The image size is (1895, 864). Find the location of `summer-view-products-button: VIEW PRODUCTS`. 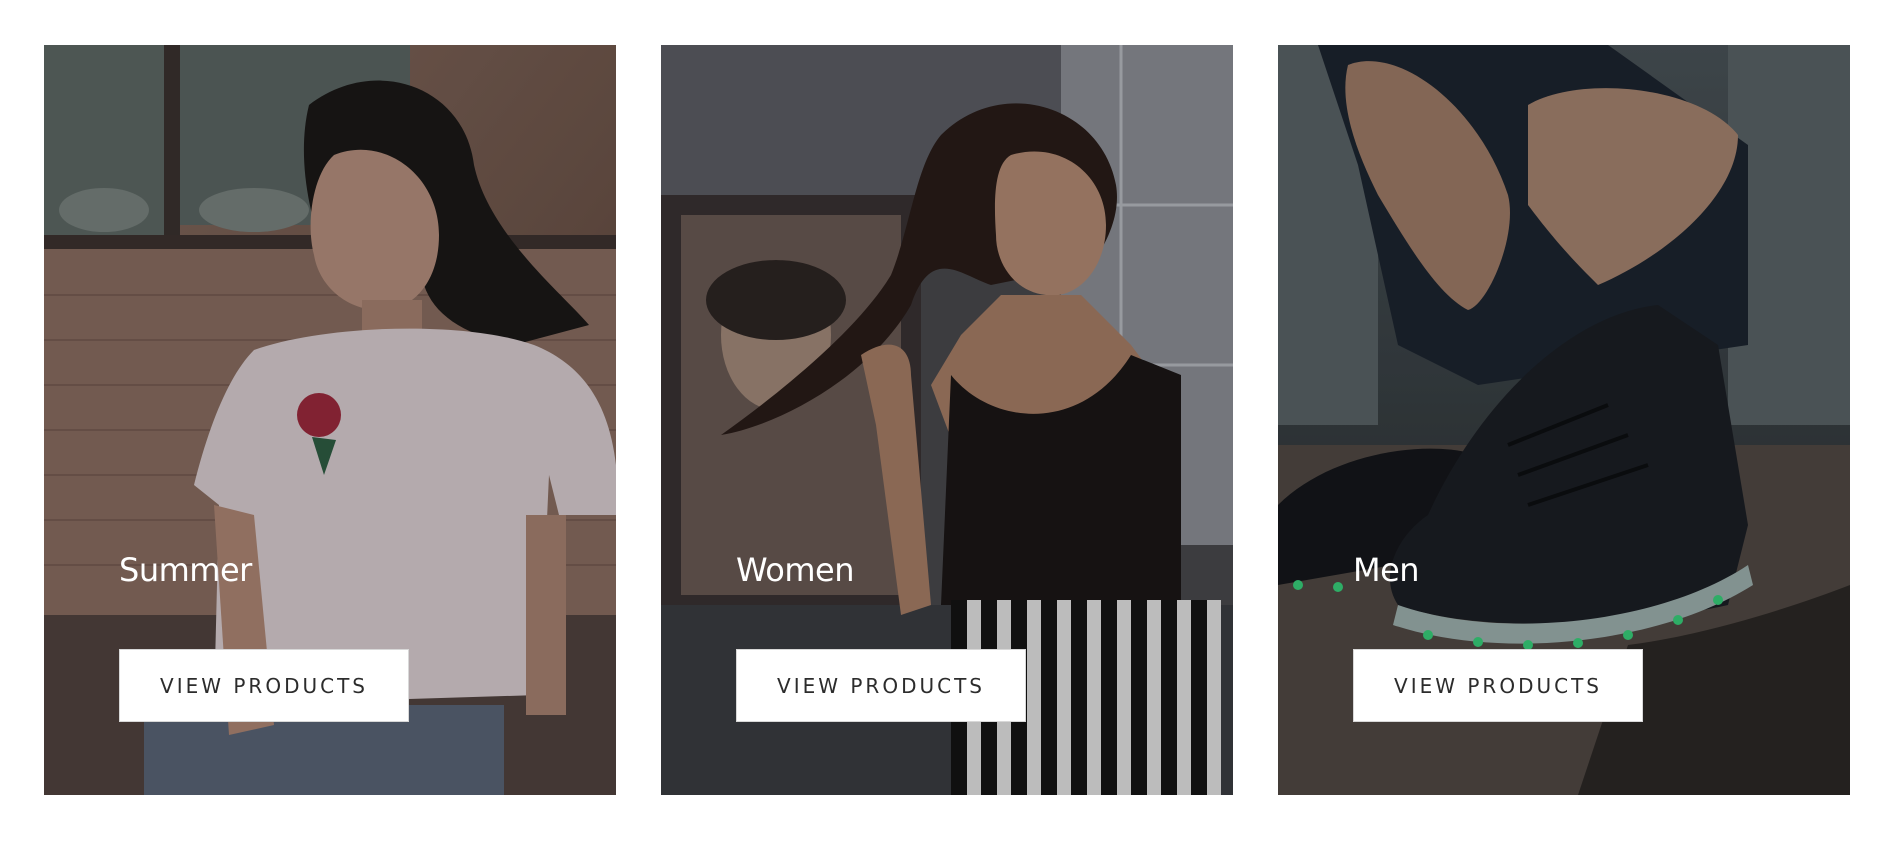

summer-view-products-button: VIEW PRODUCTS is located at coordinates (264, 685).